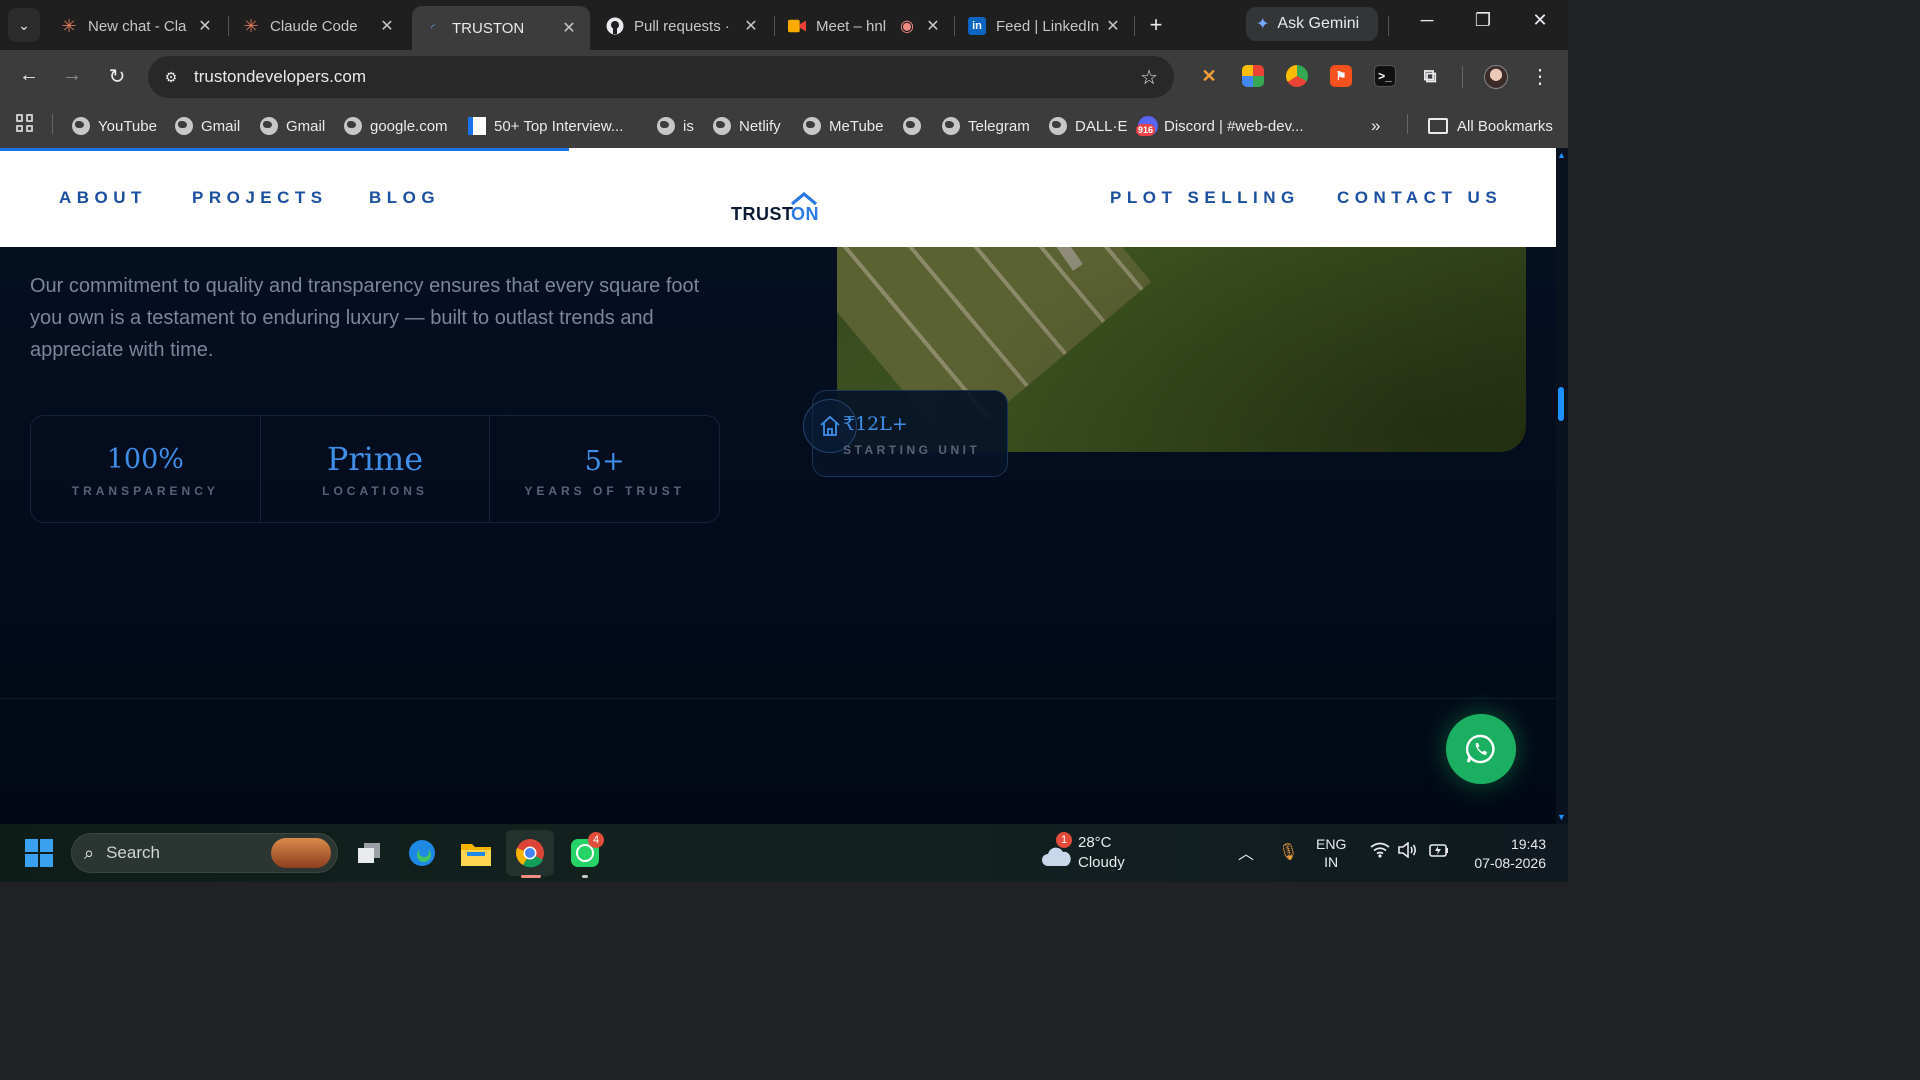 The width and height of the screenshot is (1920, 1080). I want to click on chevron-down-icon: ⌄, so click(24, 24).